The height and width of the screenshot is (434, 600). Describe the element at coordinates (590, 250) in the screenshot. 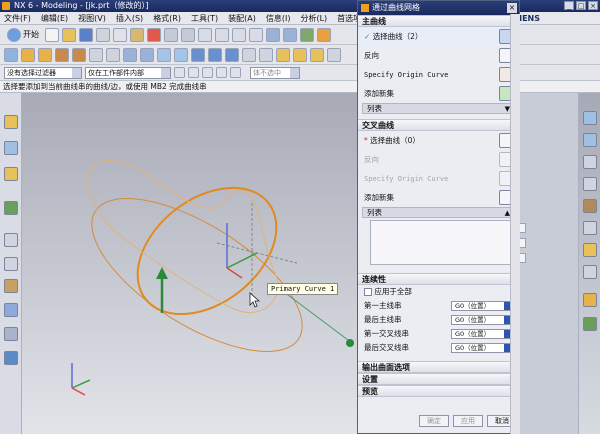

I see `section-icon` at that location.